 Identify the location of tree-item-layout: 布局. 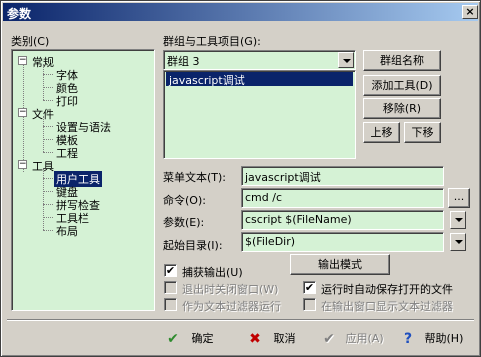
(67, 231).